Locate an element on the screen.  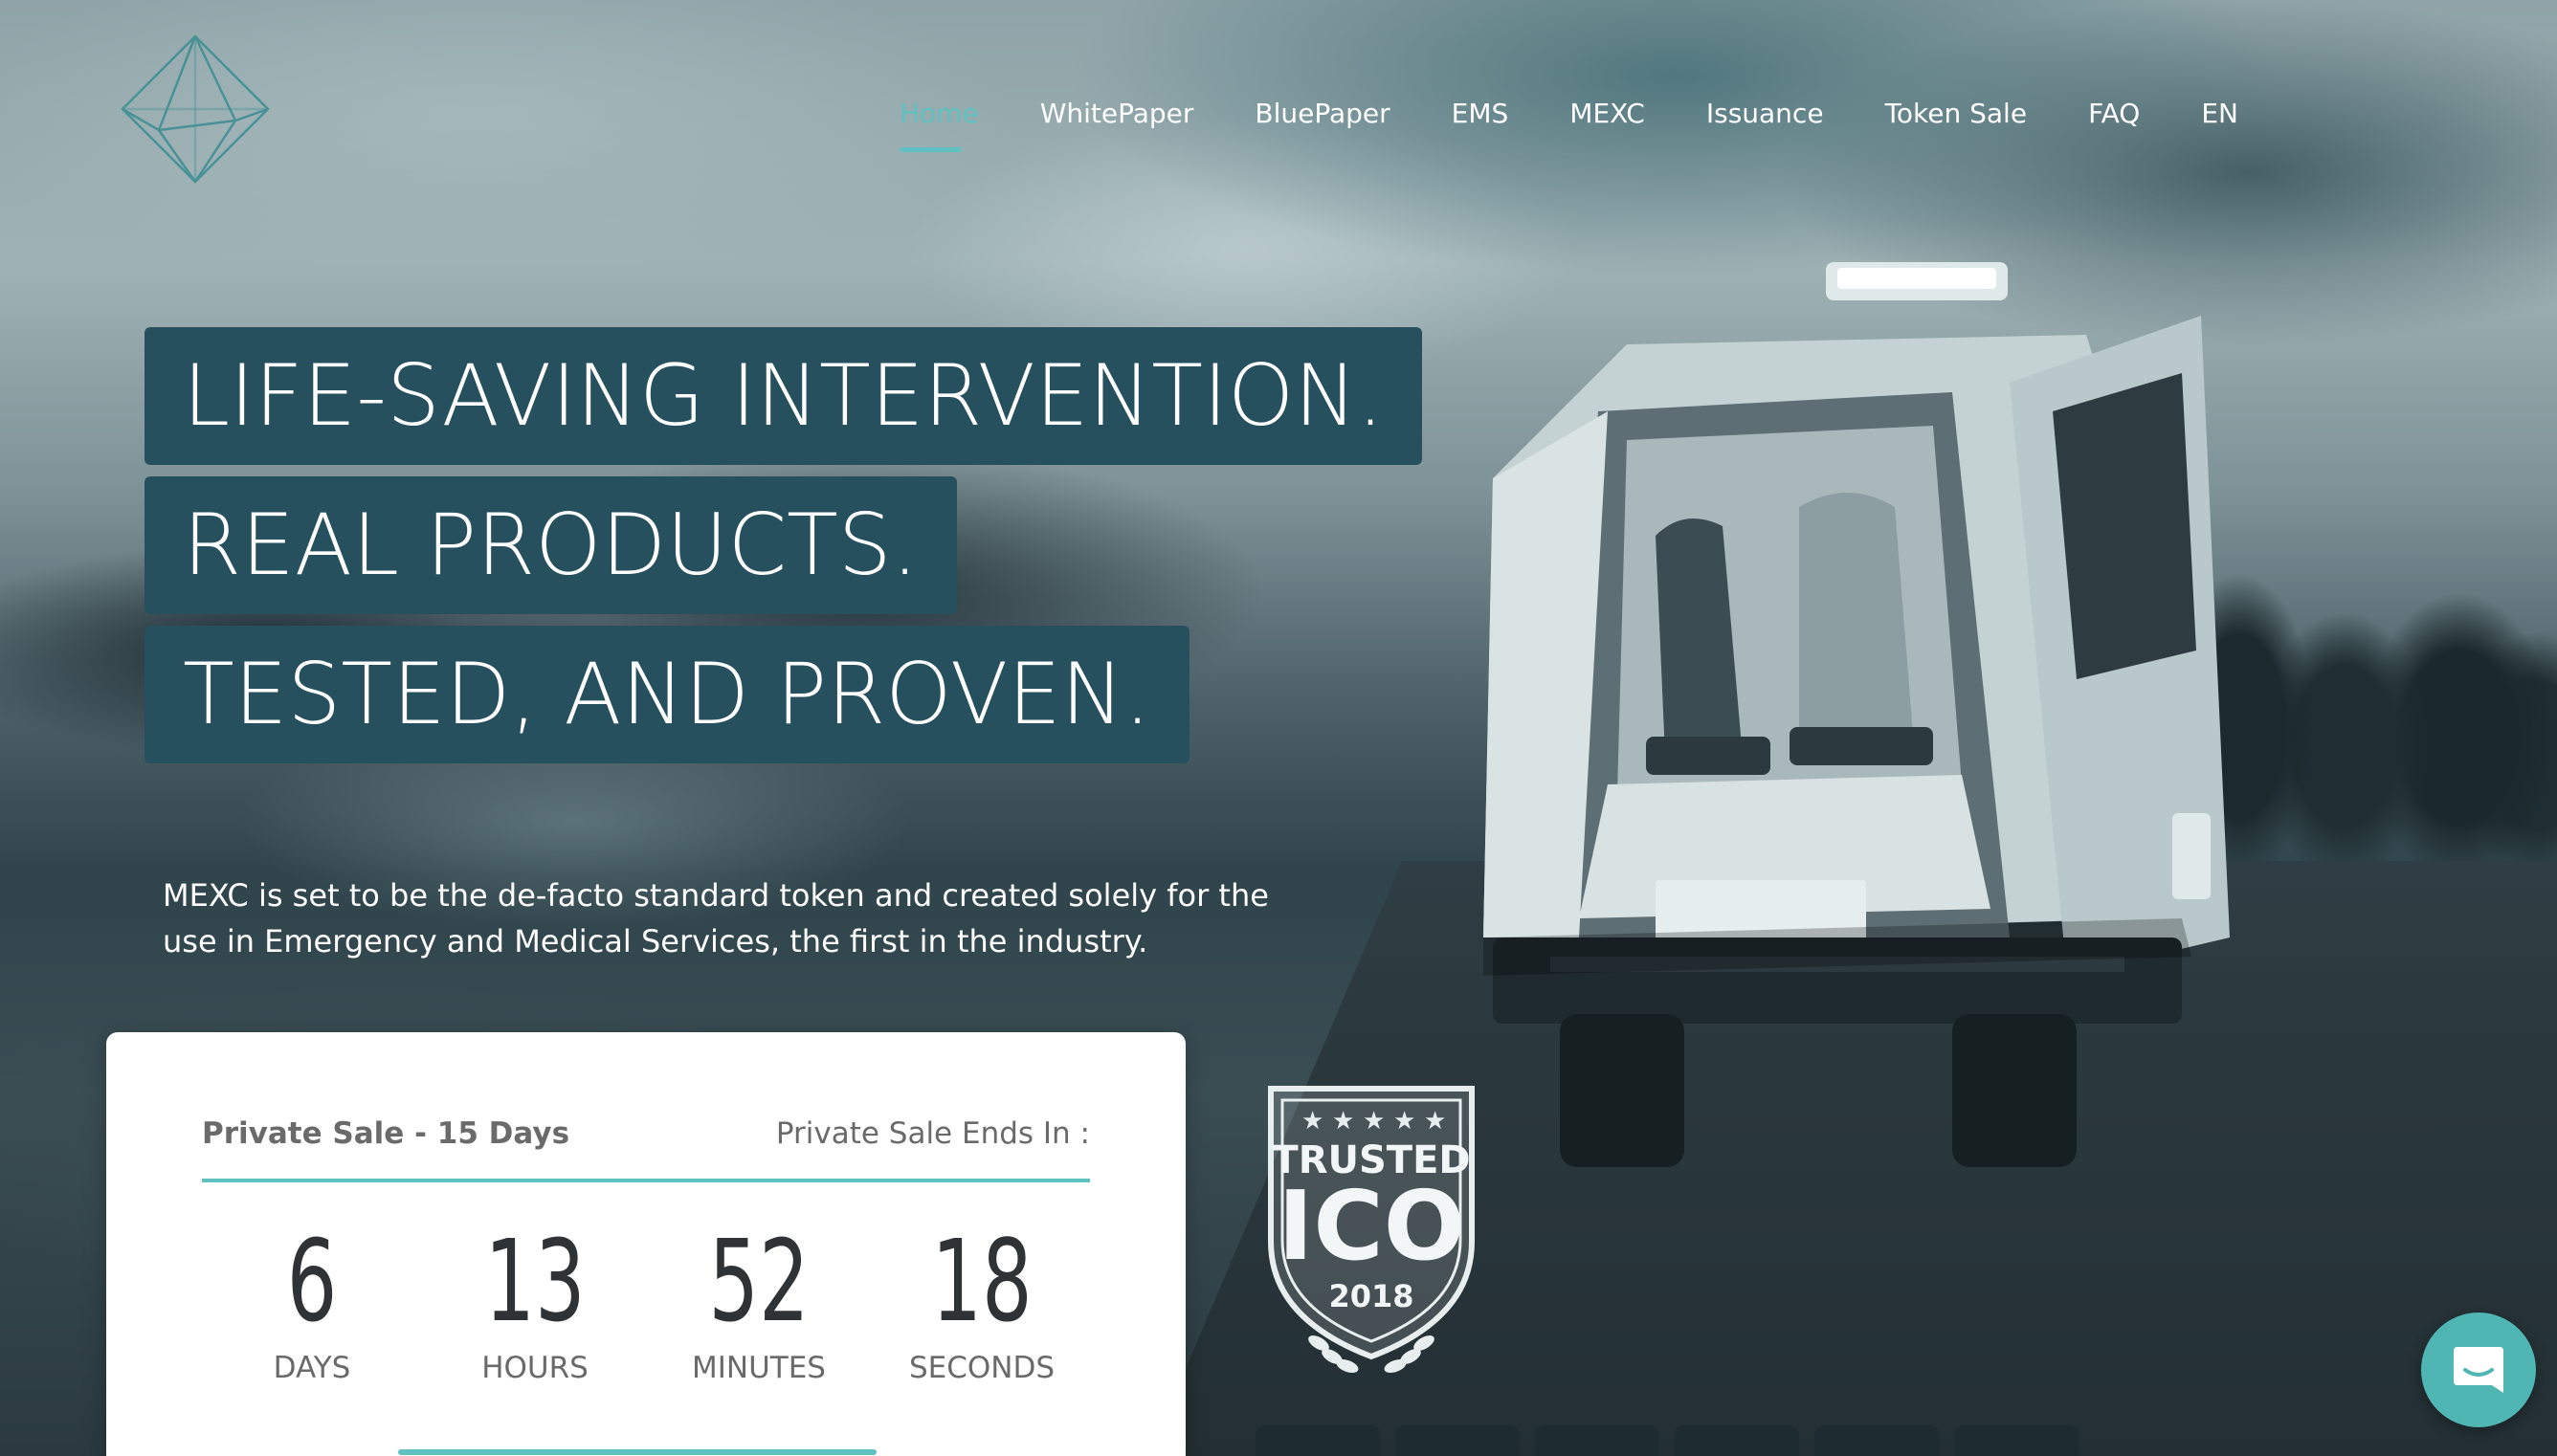
diamond-logo-icon is located at coordinates (195, 109).